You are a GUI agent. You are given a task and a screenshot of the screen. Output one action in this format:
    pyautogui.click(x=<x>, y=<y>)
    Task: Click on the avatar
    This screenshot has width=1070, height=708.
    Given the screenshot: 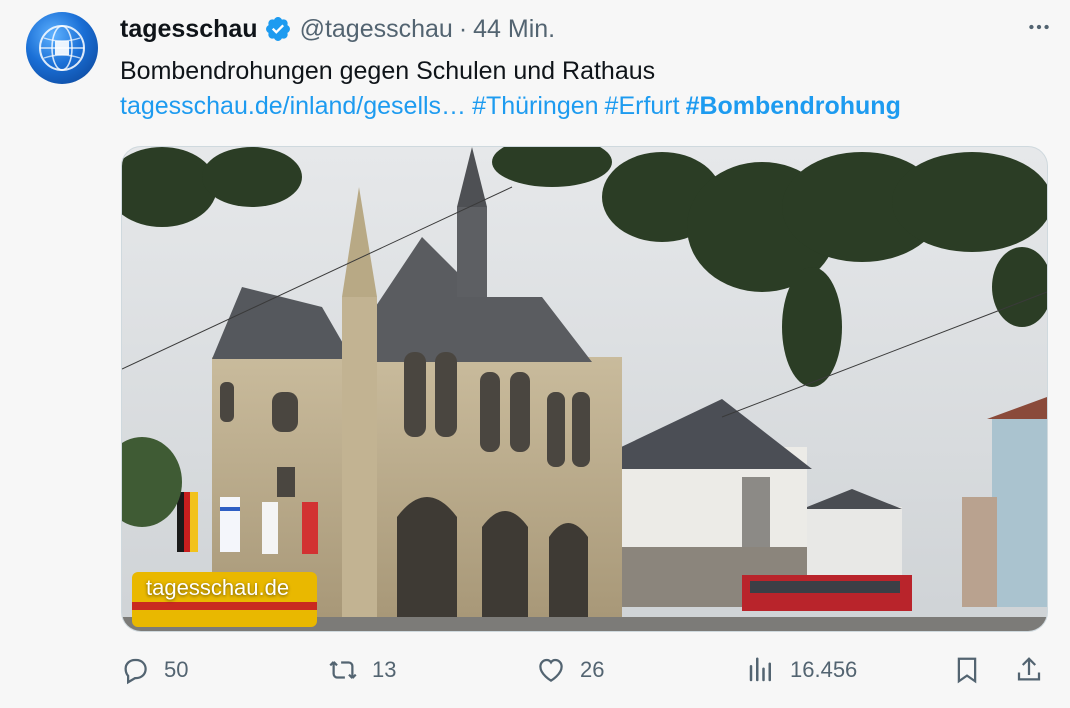 What is the action you would take?
    pyautogui.click(x=62, y=48)
    